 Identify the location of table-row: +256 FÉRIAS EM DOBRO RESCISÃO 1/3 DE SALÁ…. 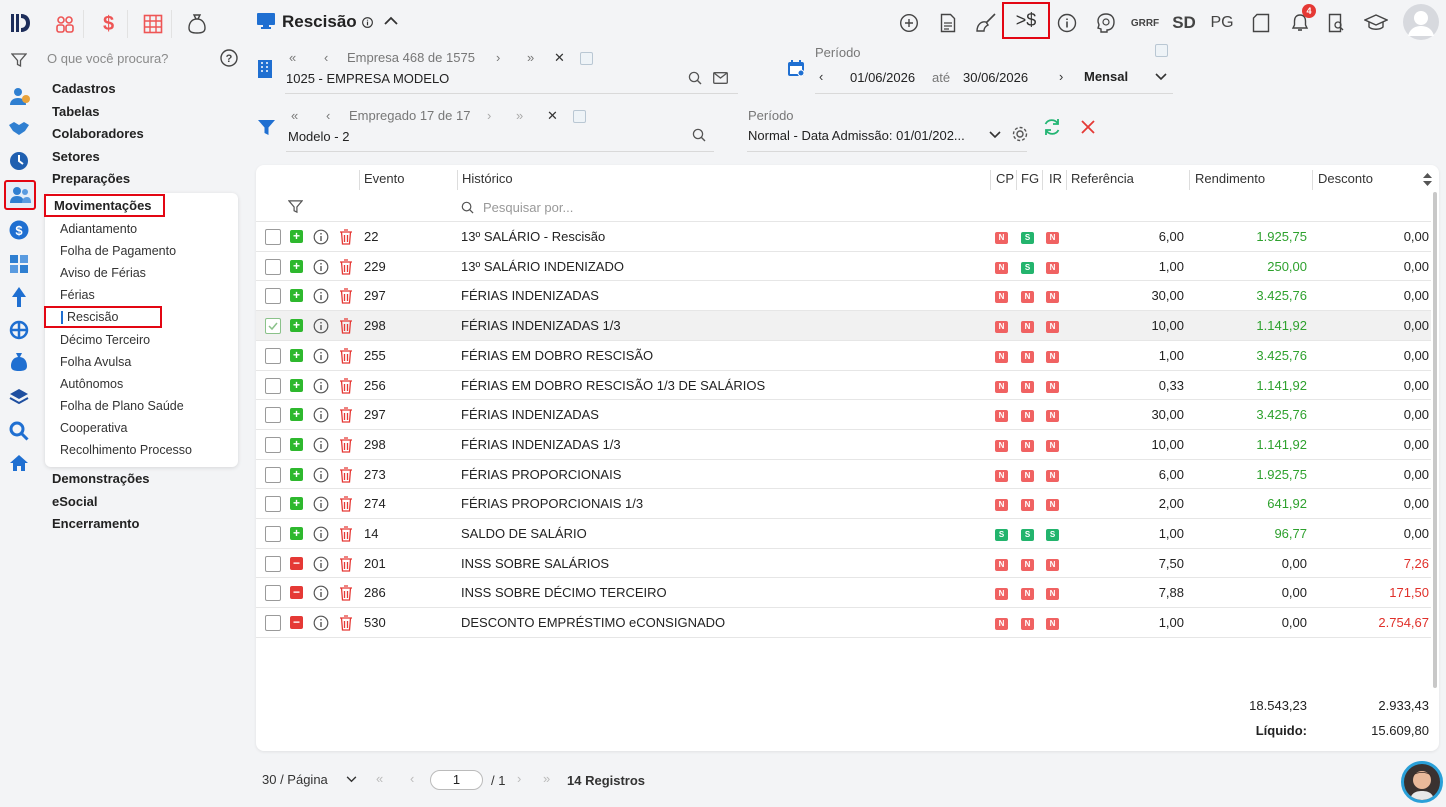
(843, 384).